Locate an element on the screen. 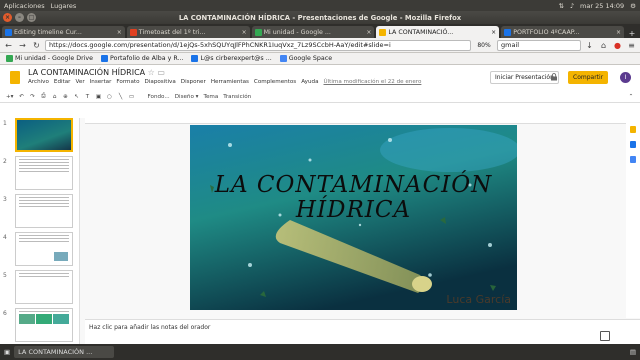 This screenshot has height=360, width=640. last-edit-link: Última modificación el 22 de enero is located at coordinates (373, 82).